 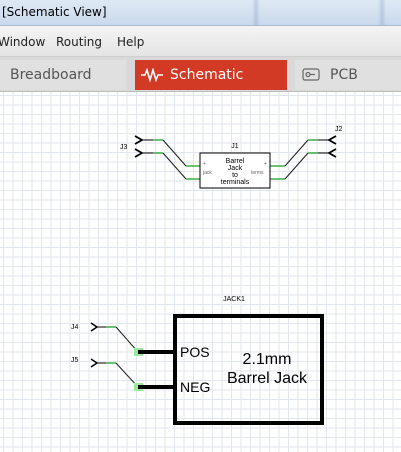 I want to click on tab-pcb: PCB, so click(x=348, y=75).